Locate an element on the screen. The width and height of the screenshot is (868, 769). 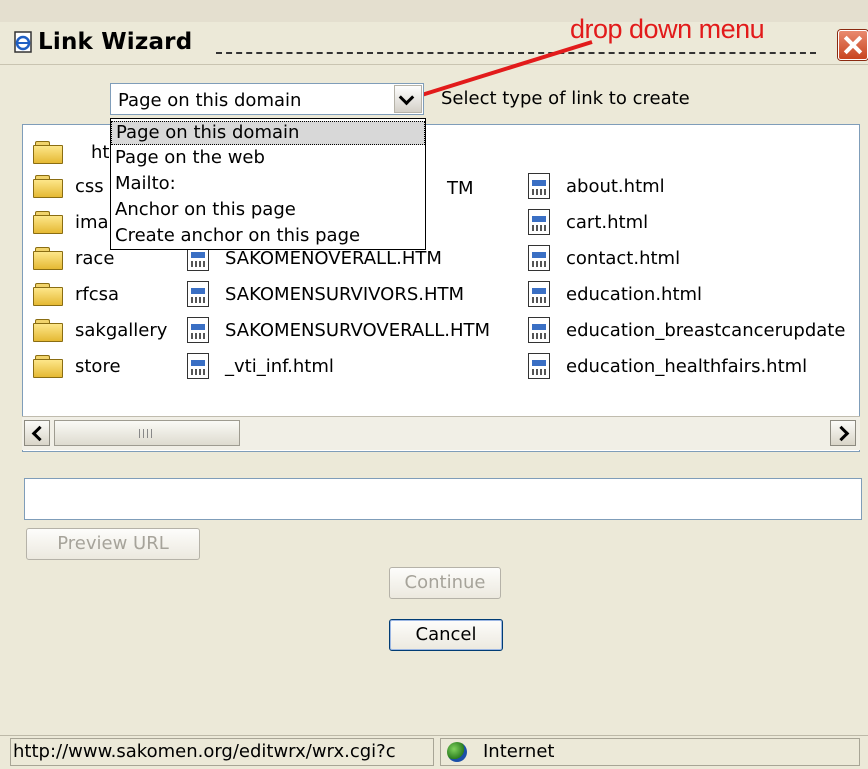
scroll-right-icon is located at coordinates (843, 433).